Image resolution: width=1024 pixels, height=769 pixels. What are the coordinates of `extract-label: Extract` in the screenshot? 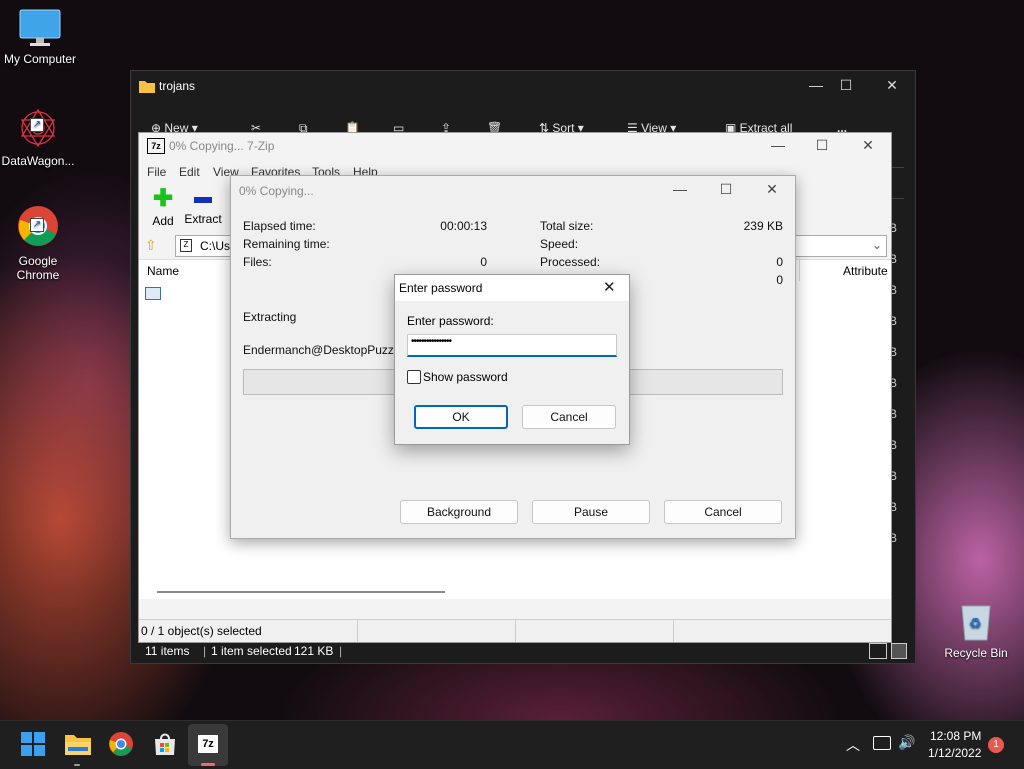 It's located at (203, 219).